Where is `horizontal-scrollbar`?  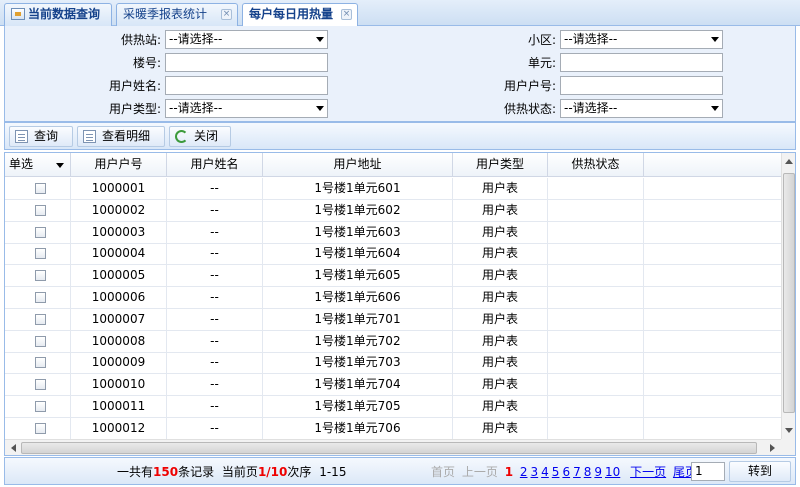 horizontal-scrollbar is located at coordinates (393, 447).